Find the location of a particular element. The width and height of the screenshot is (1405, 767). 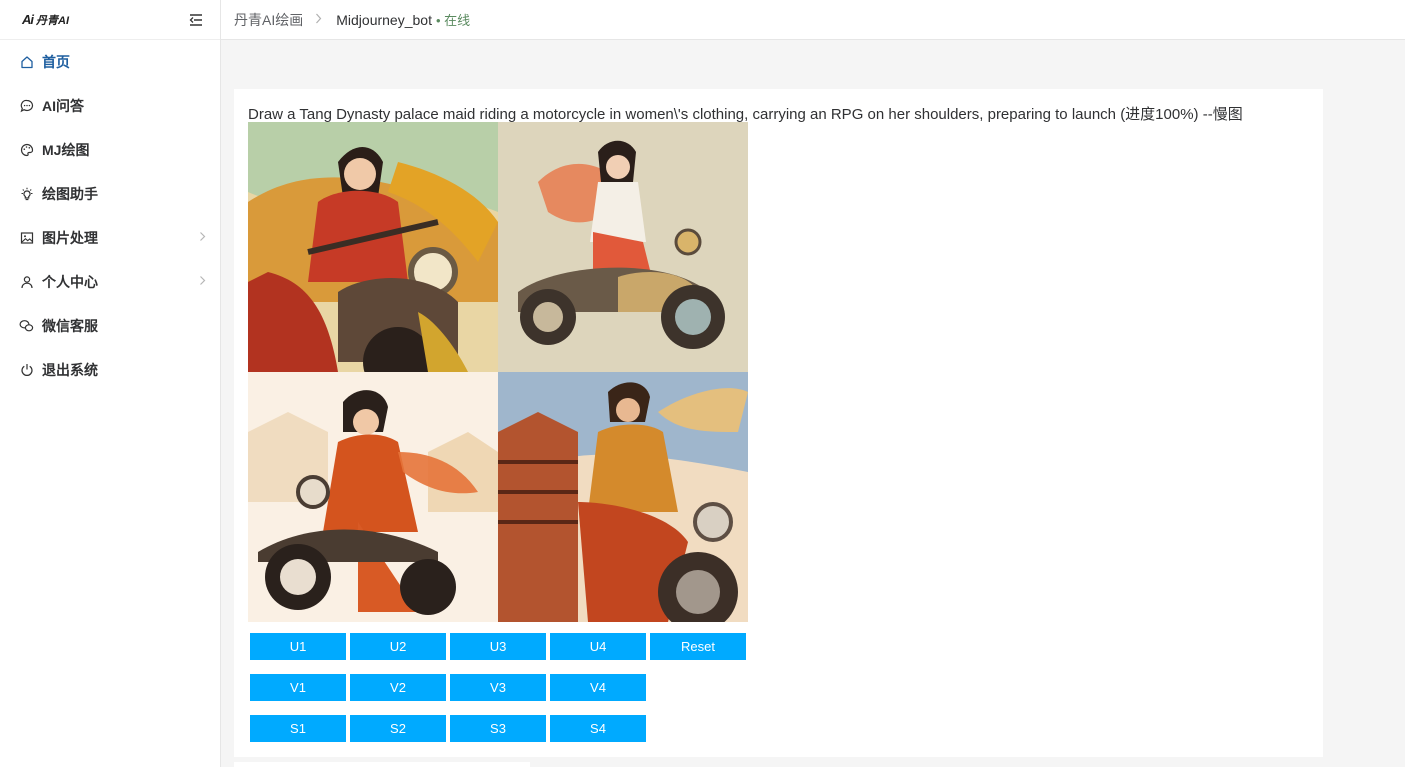

sidebar-item-label: 绘图助手 is located at coordinates (70, 194).